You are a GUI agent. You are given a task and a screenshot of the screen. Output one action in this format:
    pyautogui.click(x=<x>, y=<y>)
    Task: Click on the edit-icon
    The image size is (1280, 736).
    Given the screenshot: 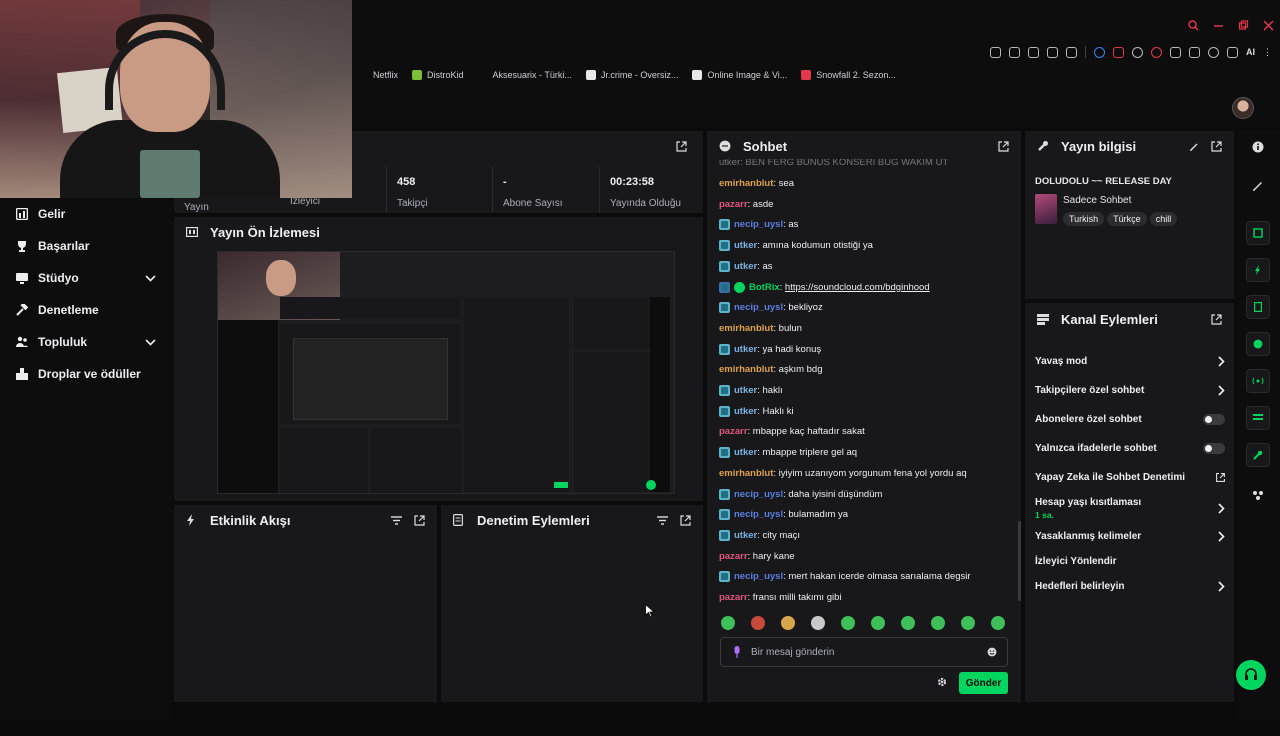 What is the action you would take?
    pyautogui.click(x=1258, y=185)
    